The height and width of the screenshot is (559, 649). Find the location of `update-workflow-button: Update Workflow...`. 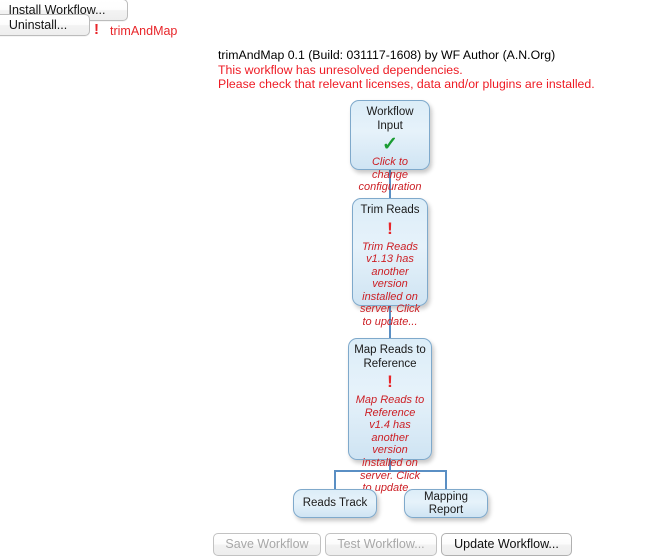

update-workflow-button: Update Workflow... is located at coordinates (506, 544).